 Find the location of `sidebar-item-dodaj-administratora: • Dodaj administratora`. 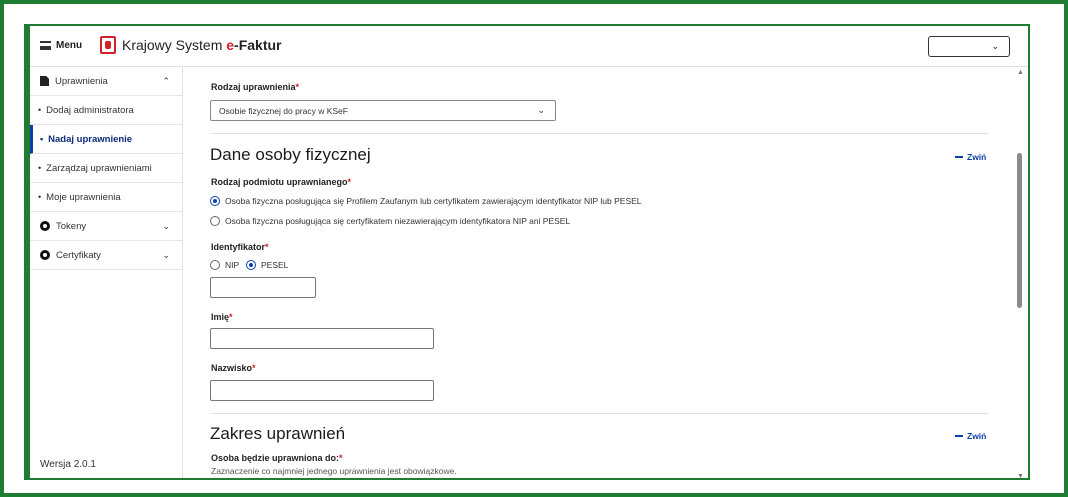

sidebar-item-dodaj-administratora: • Dodaj administratora is located at coordinates (106, 110).